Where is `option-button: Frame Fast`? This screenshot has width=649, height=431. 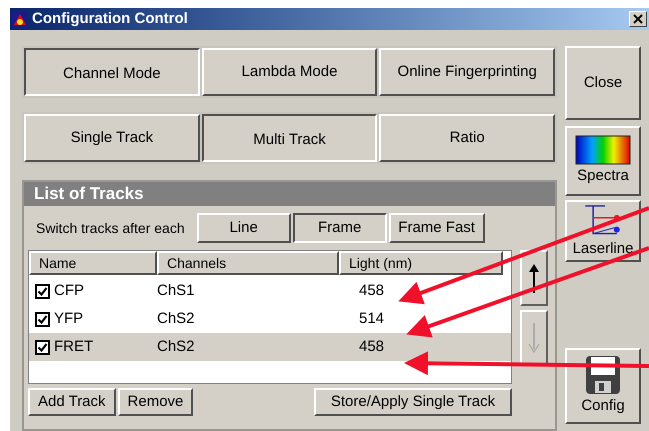 option-button: Frame Fast is located at coordinates (436, 228).